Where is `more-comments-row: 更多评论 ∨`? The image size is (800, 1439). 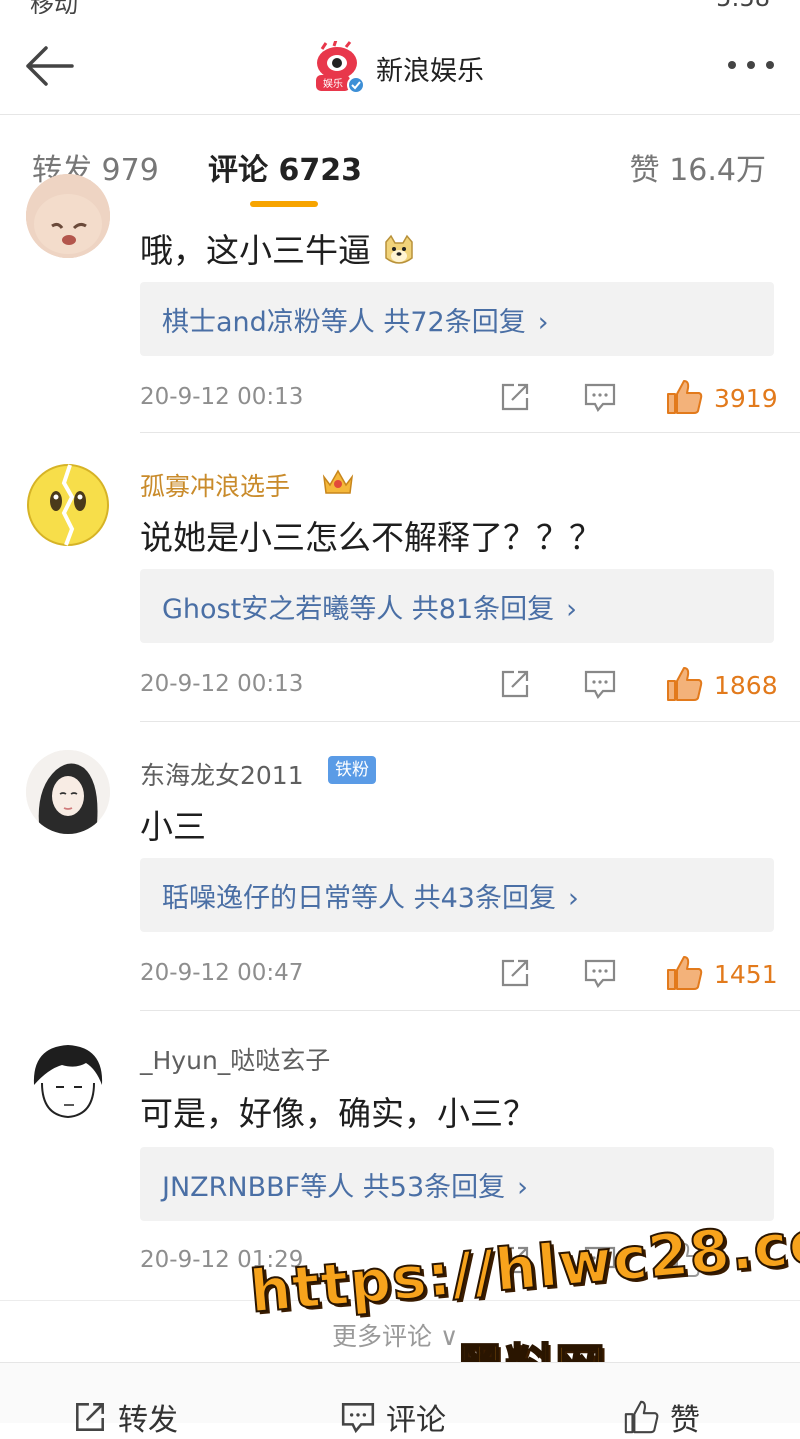 more-comments-row: 更多评论 ∨ is located at coordinates (400, 1331).